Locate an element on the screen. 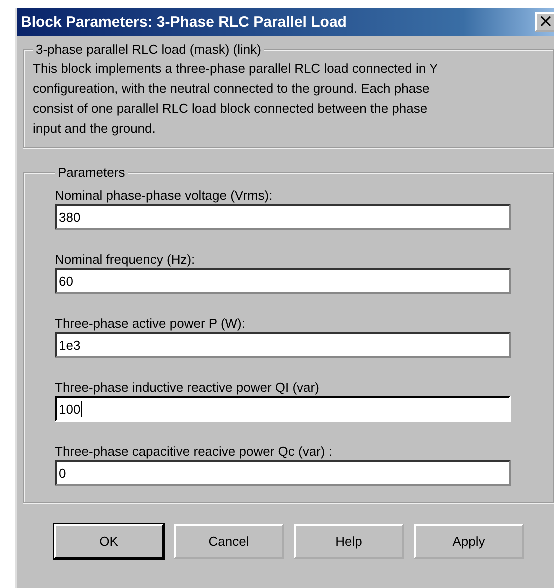  field-label: Nominal frequency (Hz): is located at coordinates (125, 259).